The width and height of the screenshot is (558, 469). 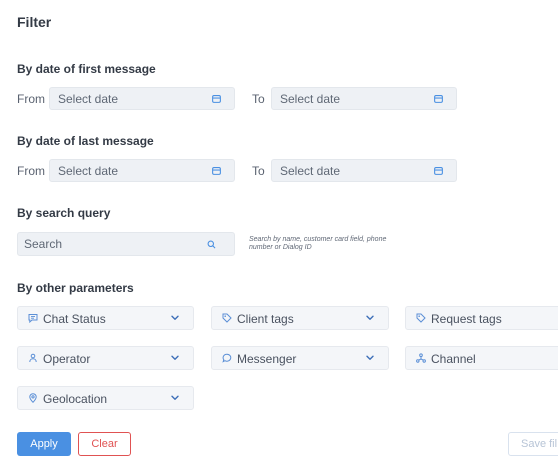 What do you see at coordinates (44, 444) in the screenshot?
I see `apply-button: Apply` at bounding box center [44, 444].